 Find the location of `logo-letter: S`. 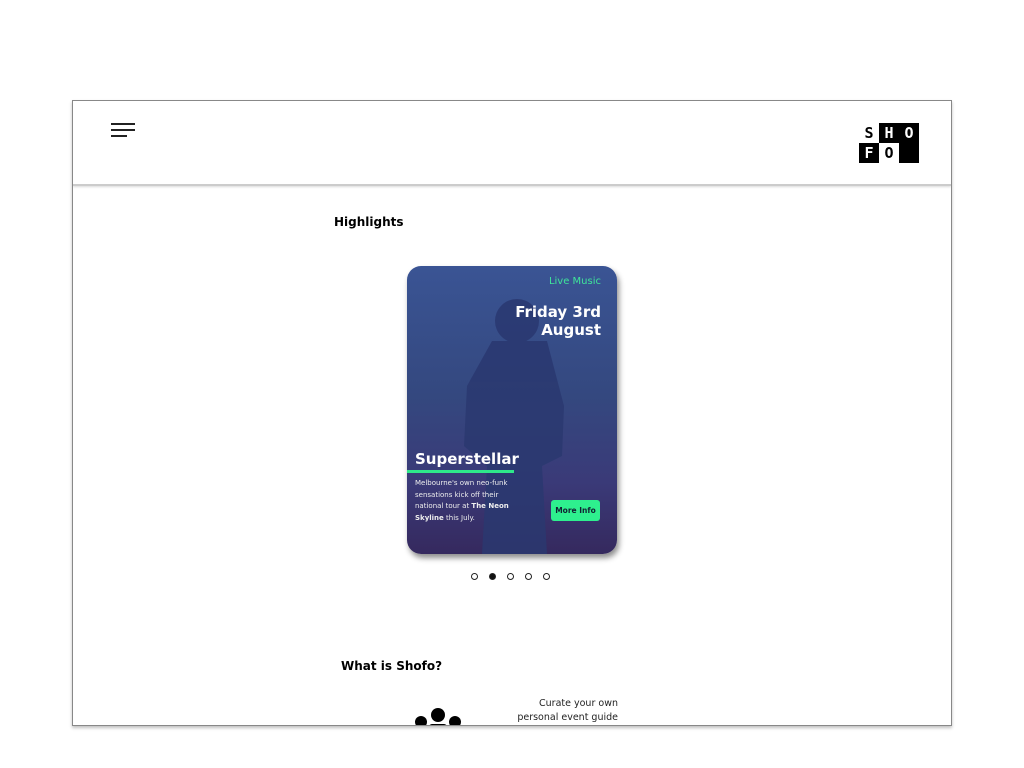

logo-letter: S is located at coordinates (869, 133).